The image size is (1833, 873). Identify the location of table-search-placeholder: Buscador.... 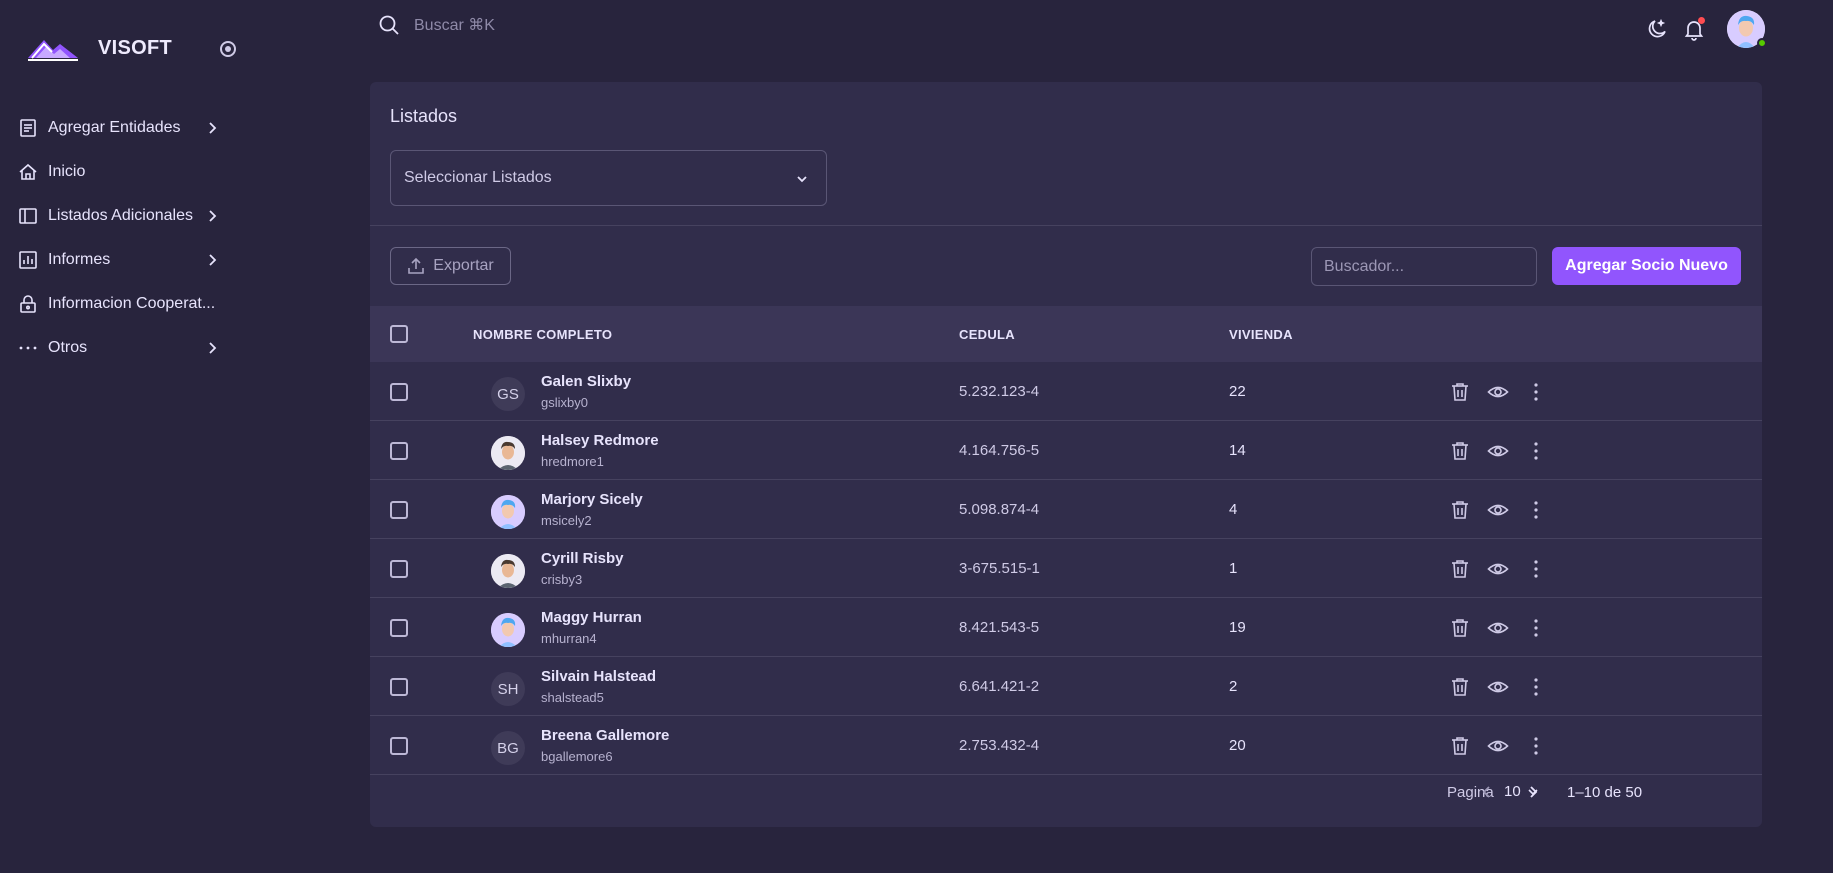
(1364, 266).